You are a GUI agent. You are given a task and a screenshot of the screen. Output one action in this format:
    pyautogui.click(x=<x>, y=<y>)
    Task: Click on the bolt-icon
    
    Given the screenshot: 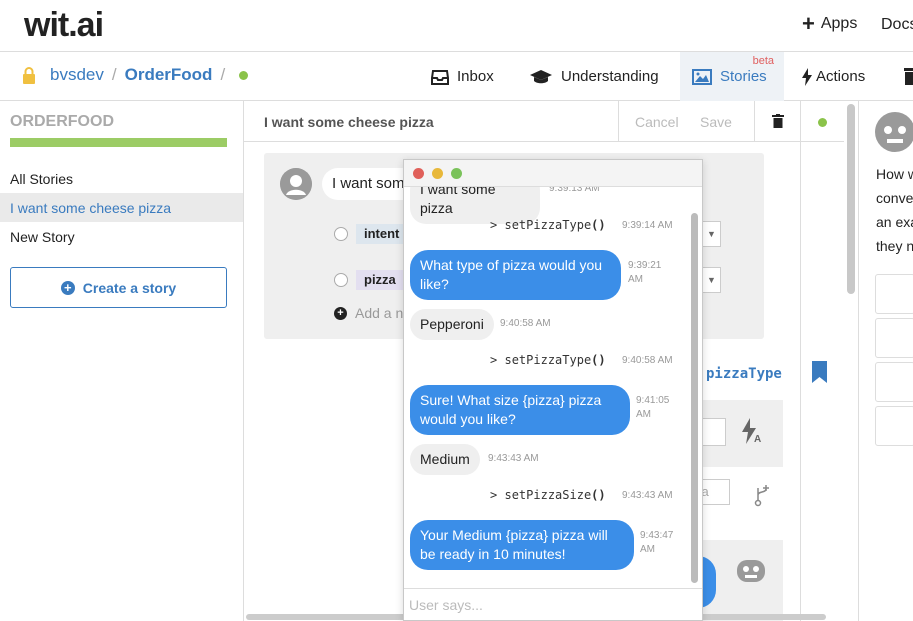 What is the action you would take?
    pyautogui.click(x=807, y=76)
    